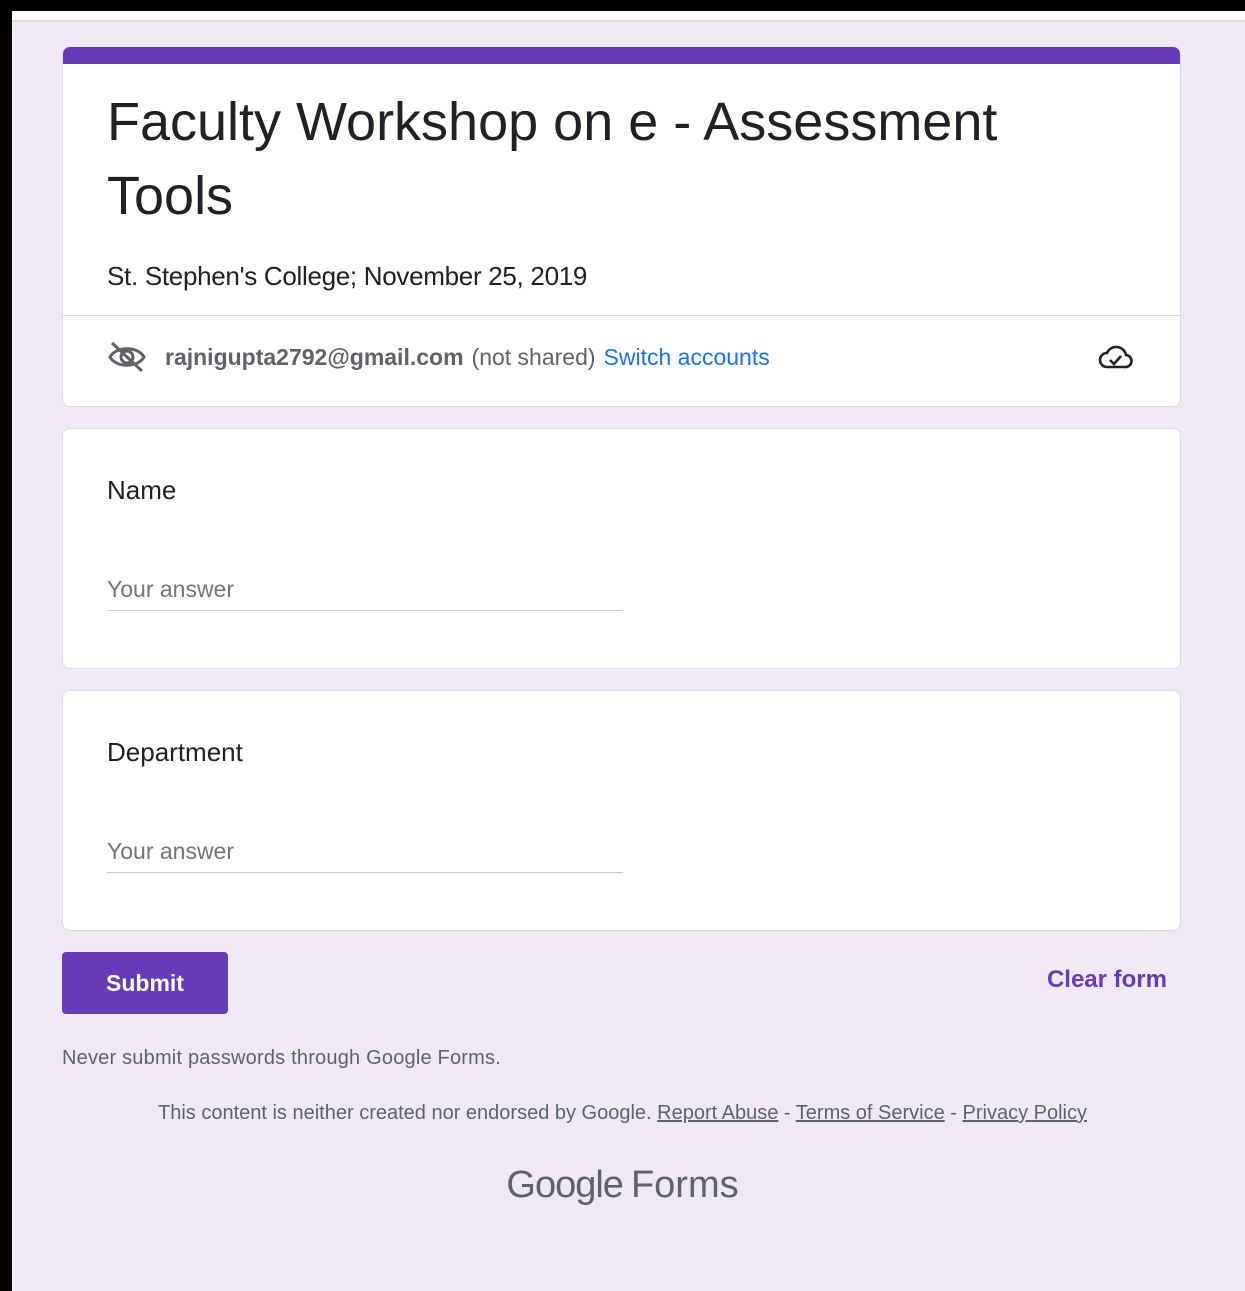 This screenshot has width=1245, height=1291. Describe the element at coordinates (1116, 357) in the screenshot. I see `cloud-done-icon` at that location.